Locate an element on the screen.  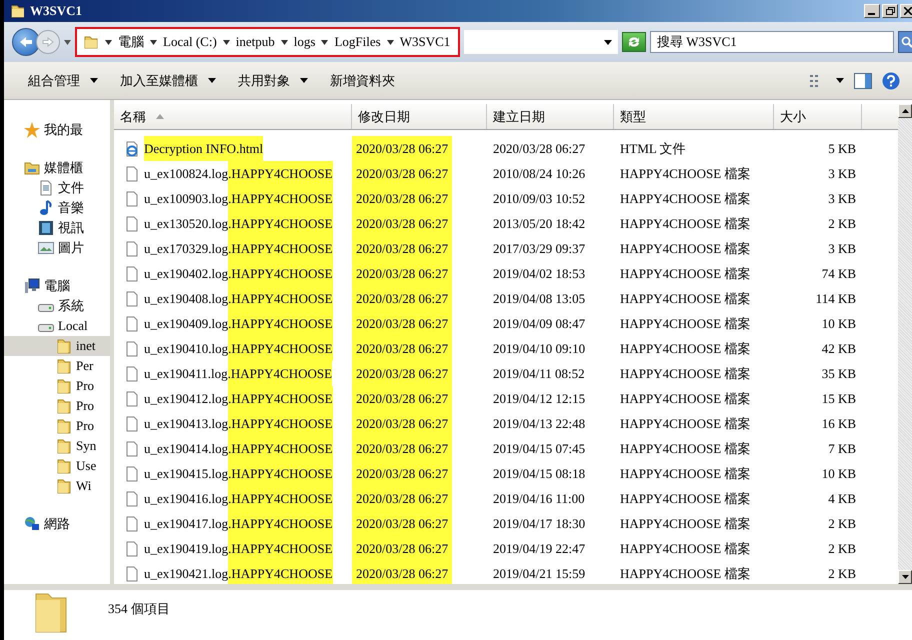
file-name: u_ex190408.log is located at coordinates (186, 299).